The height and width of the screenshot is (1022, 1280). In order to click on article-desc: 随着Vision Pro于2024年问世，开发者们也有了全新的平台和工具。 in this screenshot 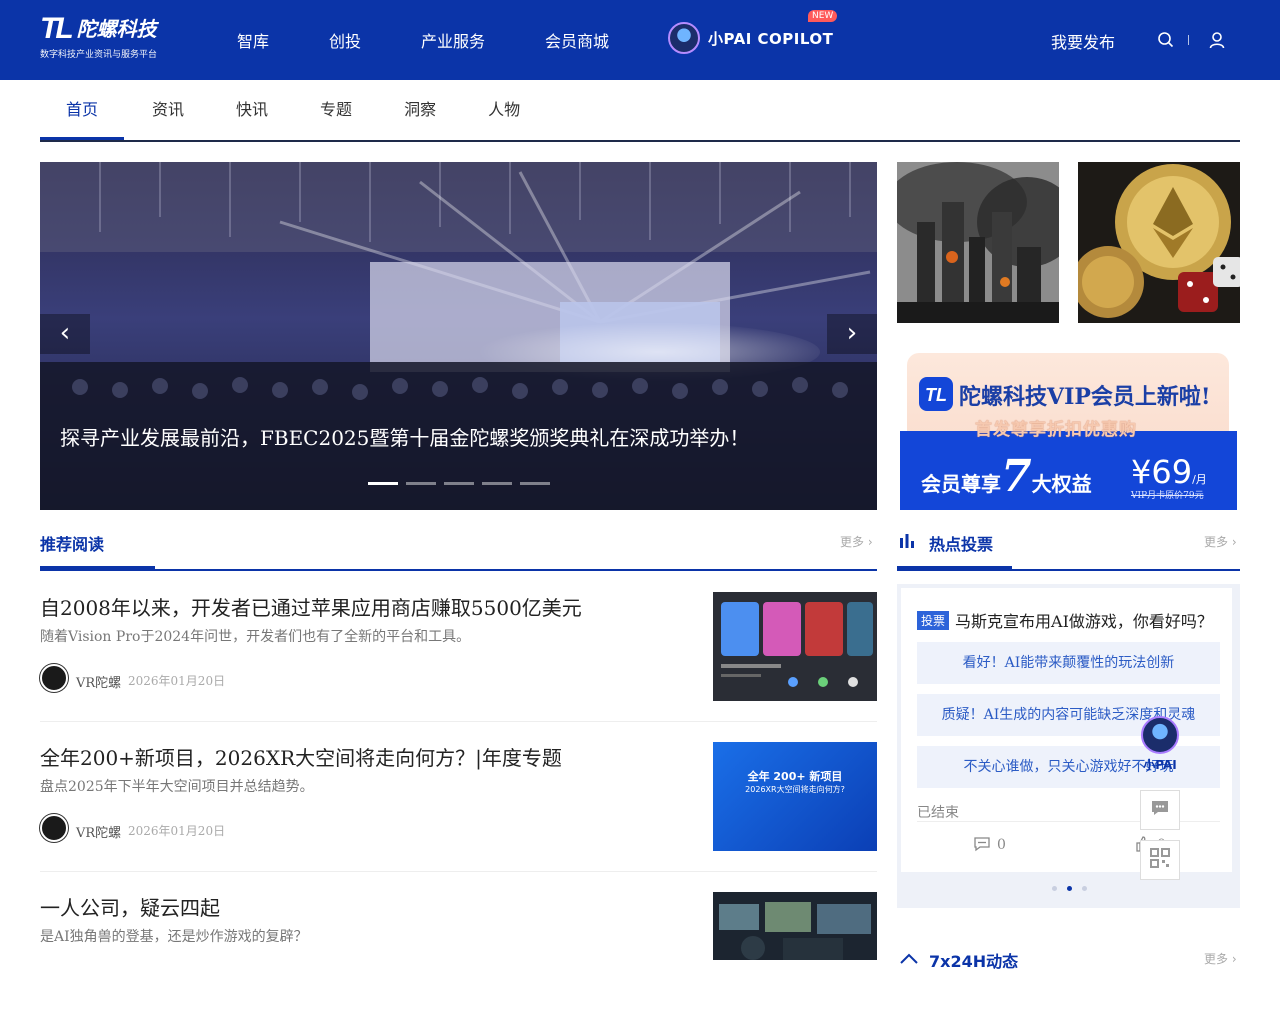, I will do `click(255, 637)`.